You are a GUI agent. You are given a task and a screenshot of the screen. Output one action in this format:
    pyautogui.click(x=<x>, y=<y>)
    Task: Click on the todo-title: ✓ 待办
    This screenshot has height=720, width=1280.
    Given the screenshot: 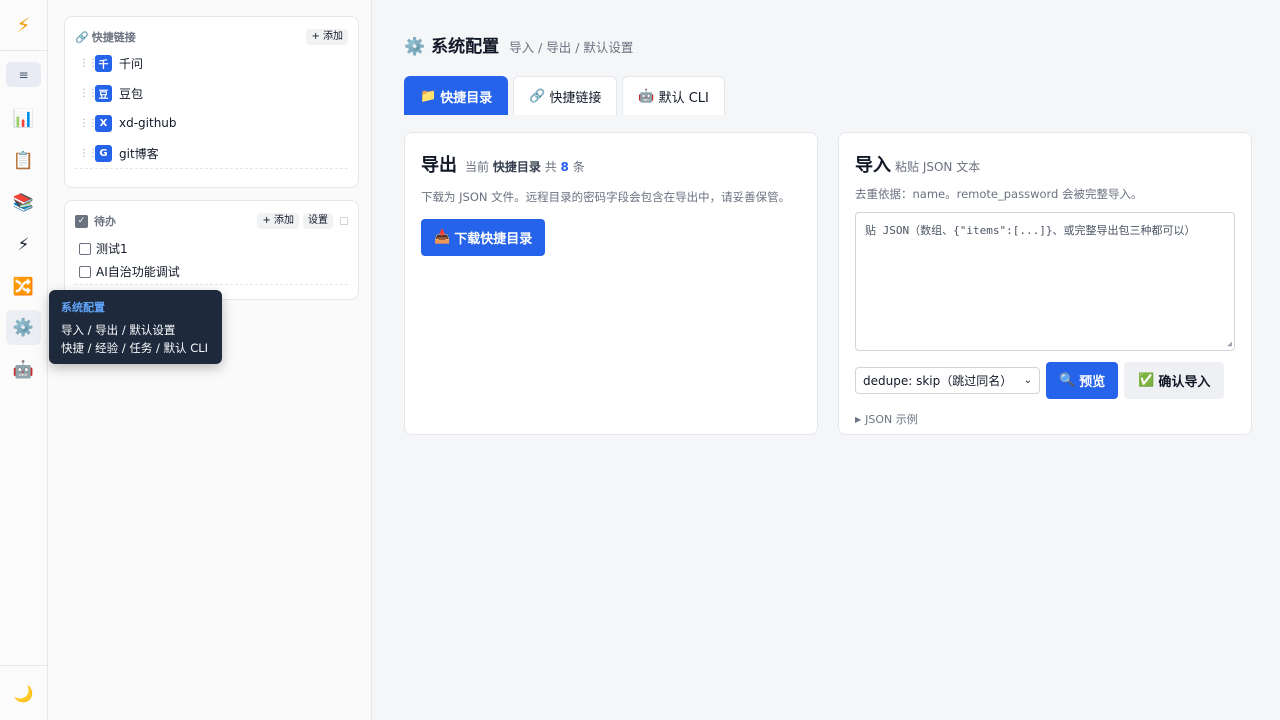 What is the action you would take?
    pyautogui.click(x=95, y=221)
    